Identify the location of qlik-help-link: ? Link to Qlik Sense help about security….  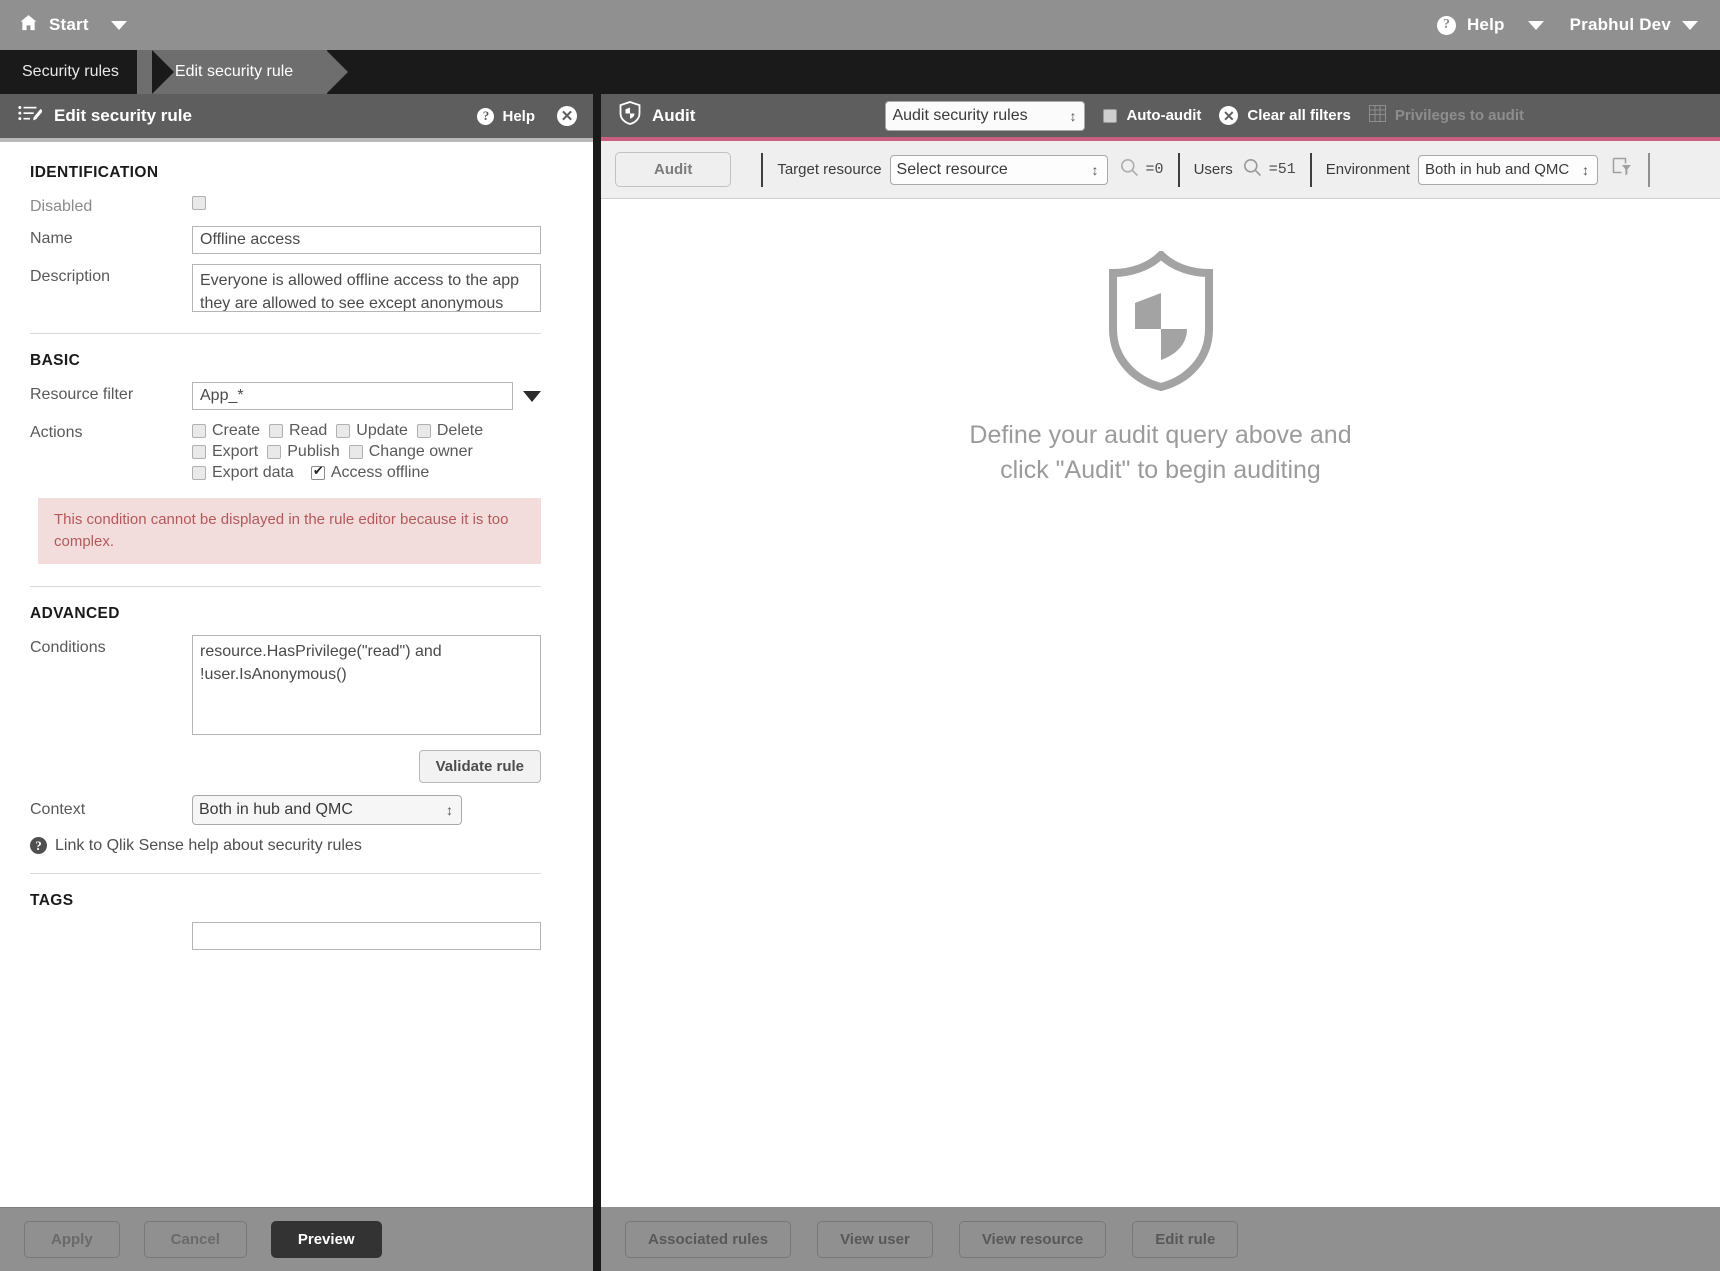
(285, 846).